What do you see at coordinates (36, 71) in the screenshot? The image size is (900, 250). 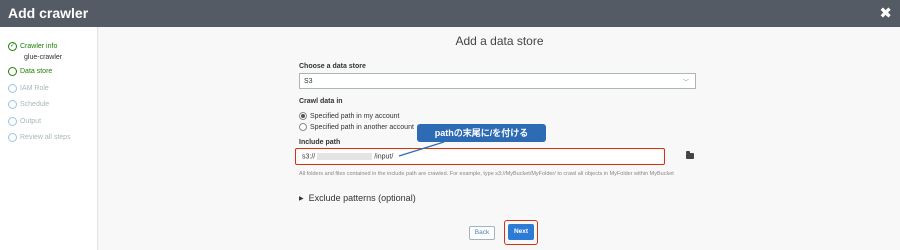 I see `step-label: Data store` at bounding box center [36, 71].